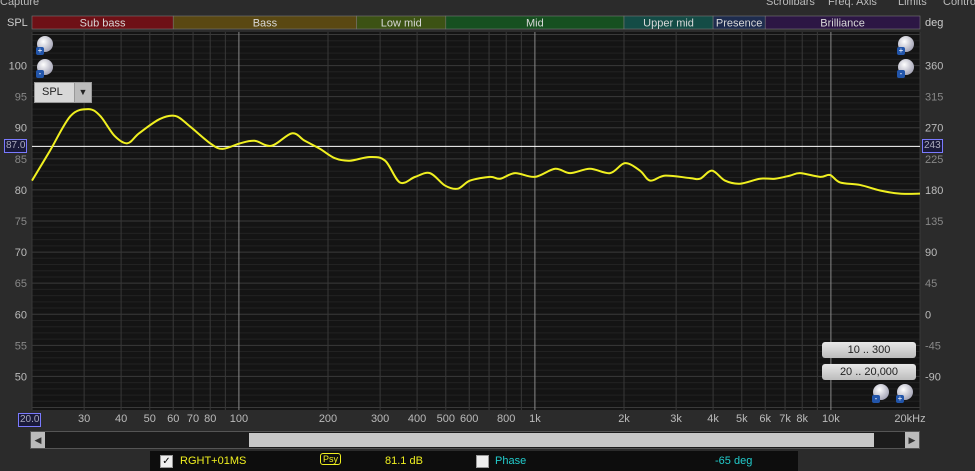  I want to click on y-tick-label: 80, so click(21, 191).